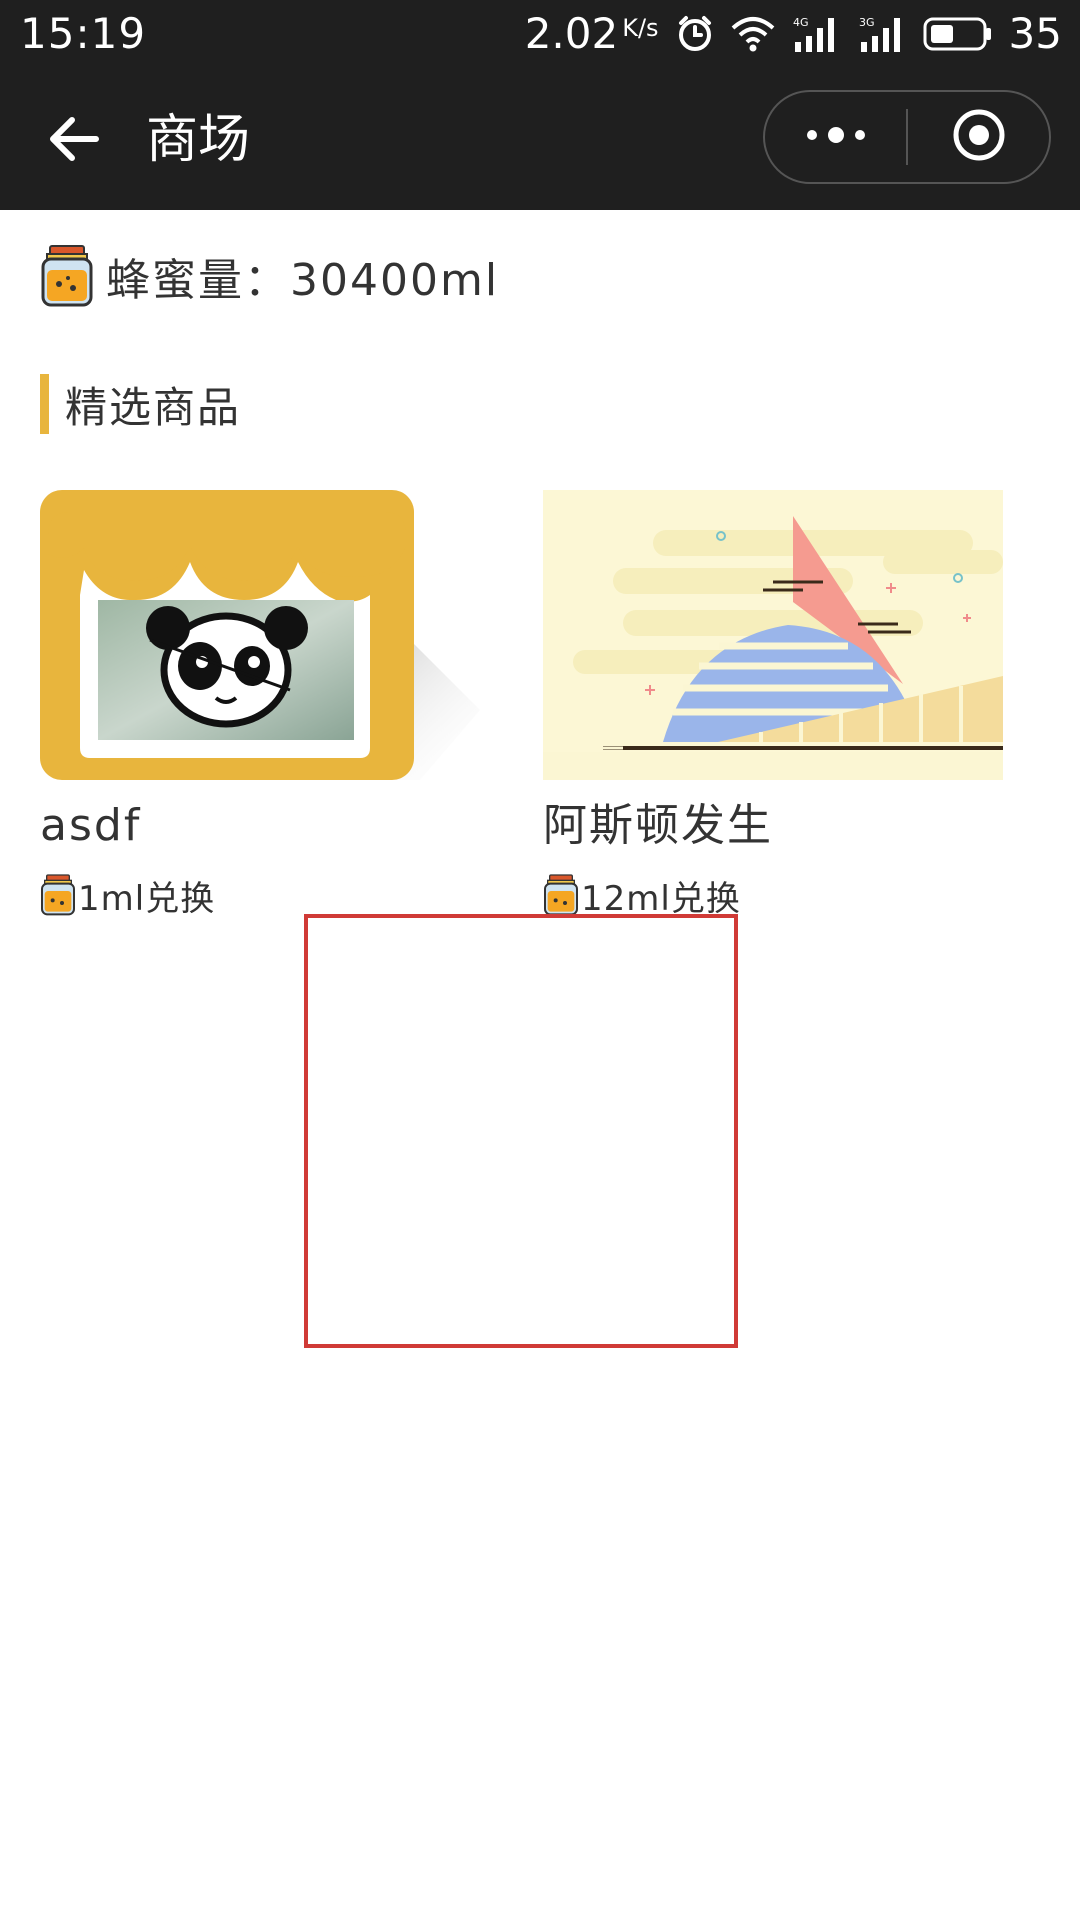 This screenshot has width=1080, height=1920. I want to click on mini-program-capsule, so click(907, 137).